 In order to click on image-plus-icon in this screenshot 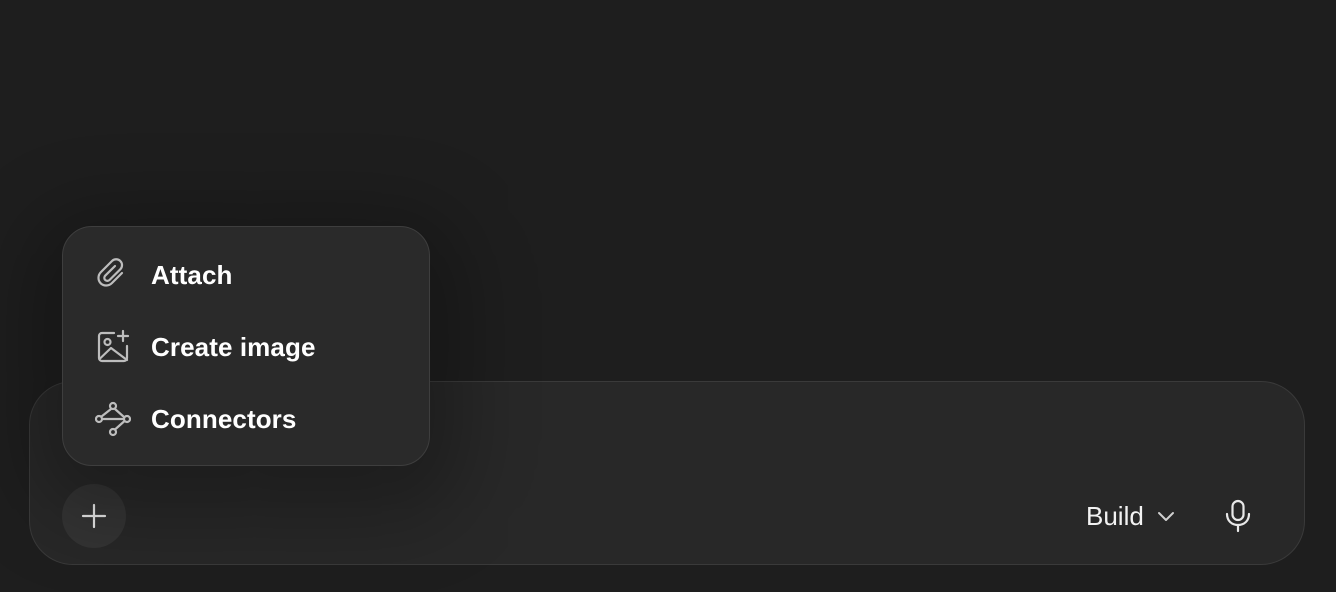, I will do `click(113, 347)`.